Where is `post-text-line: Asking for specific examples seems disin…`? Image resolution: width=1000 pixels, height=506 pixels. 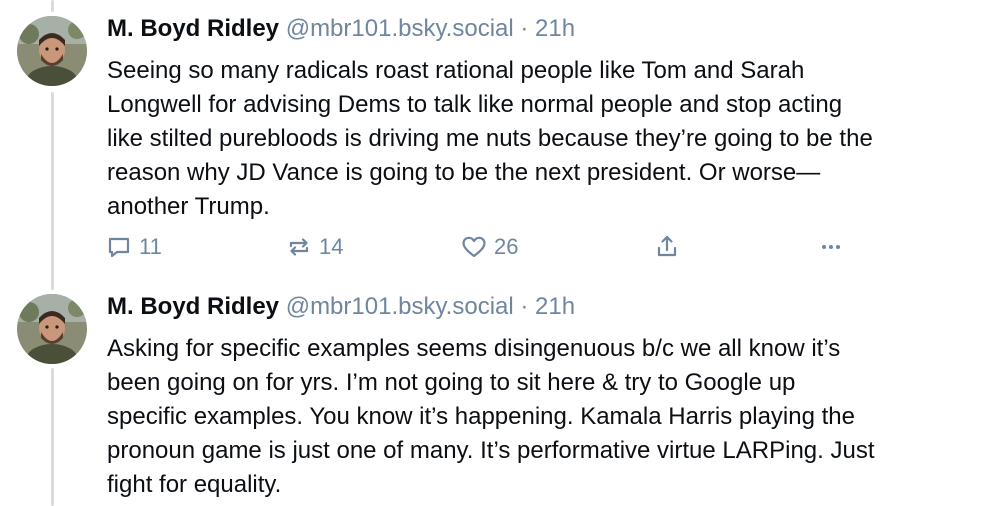 post-text-line: Asking for specific examples seems disin… is located at coordinates (474, 348).